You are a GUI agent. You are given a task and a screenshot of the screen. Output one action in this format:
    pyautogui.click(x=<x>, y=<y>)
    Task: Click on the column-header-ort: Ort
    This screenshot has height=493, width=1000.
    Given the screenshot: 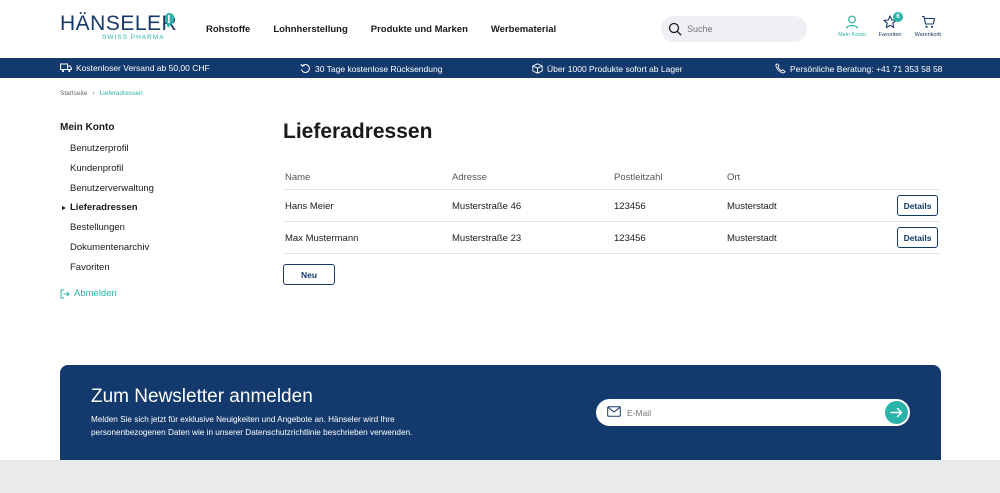 What is the action you would take?
    pyautogui.click(x=734, y=177)
    